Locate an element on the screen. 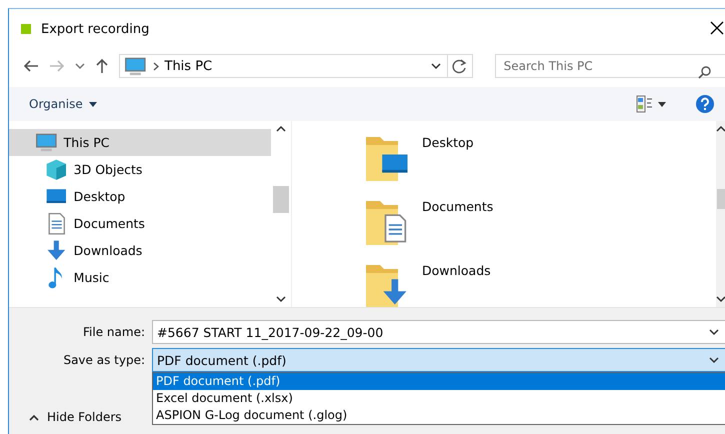 The image size is (725, 434). organise-menu: Organise is located at coordinates (63, 104).